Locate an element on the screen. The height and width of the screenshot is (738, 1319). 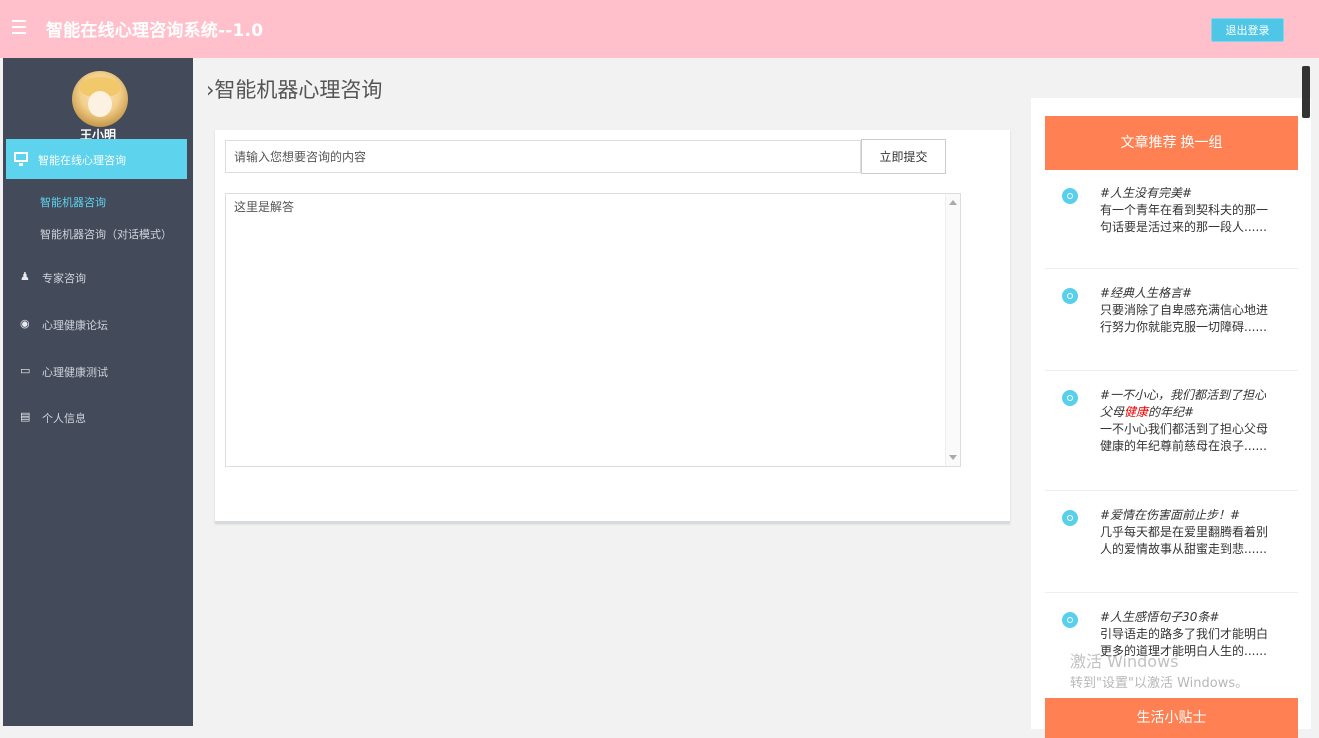
sidebar-item-label: 心理健康论坛 is located at coordinates (75, 325).